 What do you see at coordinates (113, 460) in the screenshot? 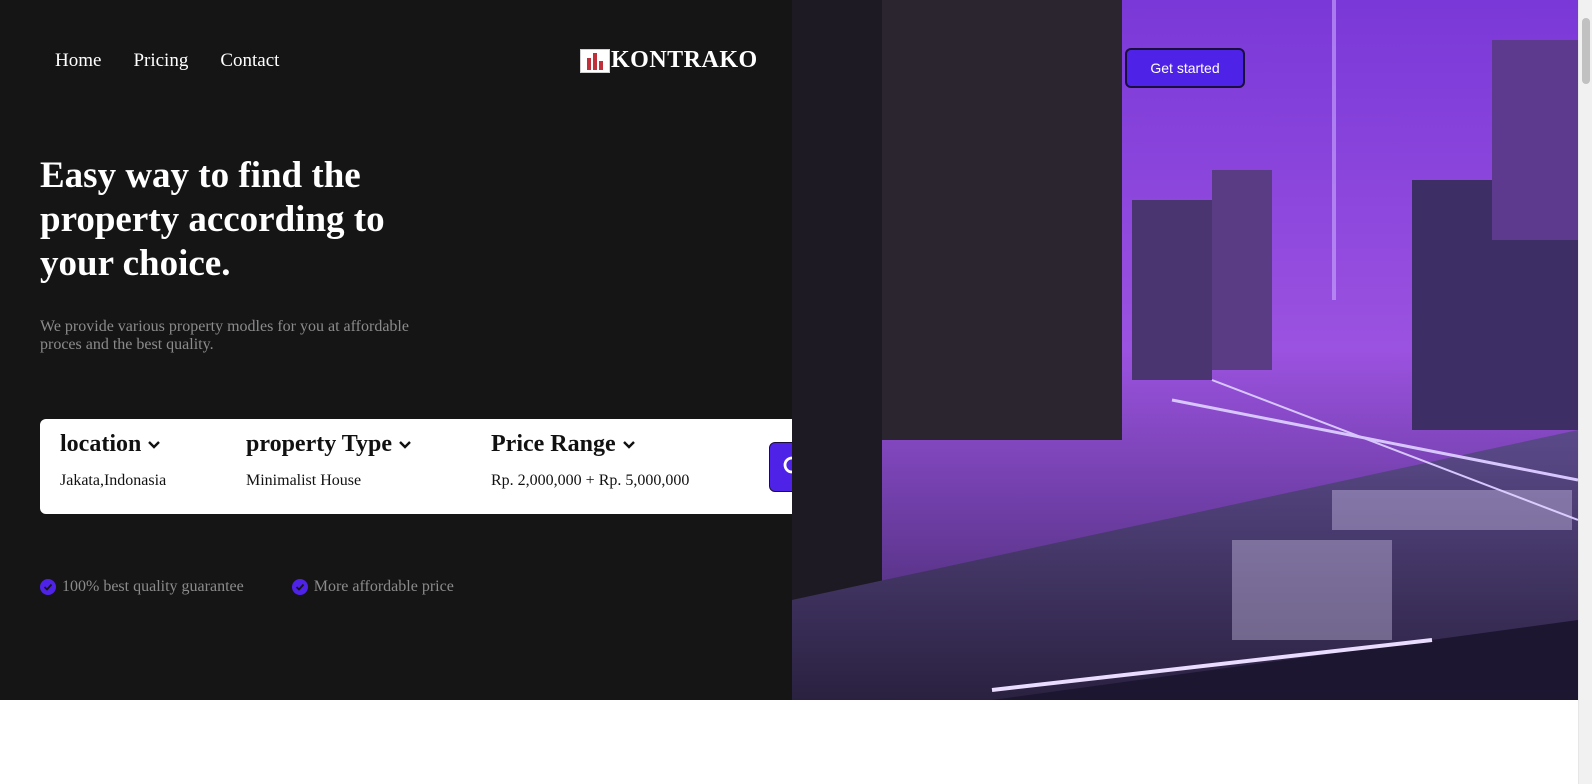
I see `location-filter: location Jakata,Indonasia` at bounding box center [113, 460].